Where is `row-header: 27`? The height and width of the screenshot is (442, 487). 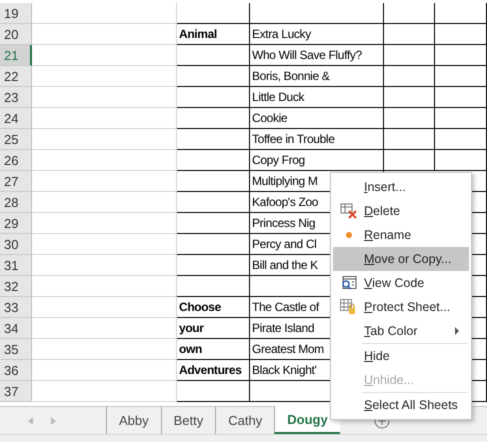
row-header: 27 is located at coordinates (16, 181).